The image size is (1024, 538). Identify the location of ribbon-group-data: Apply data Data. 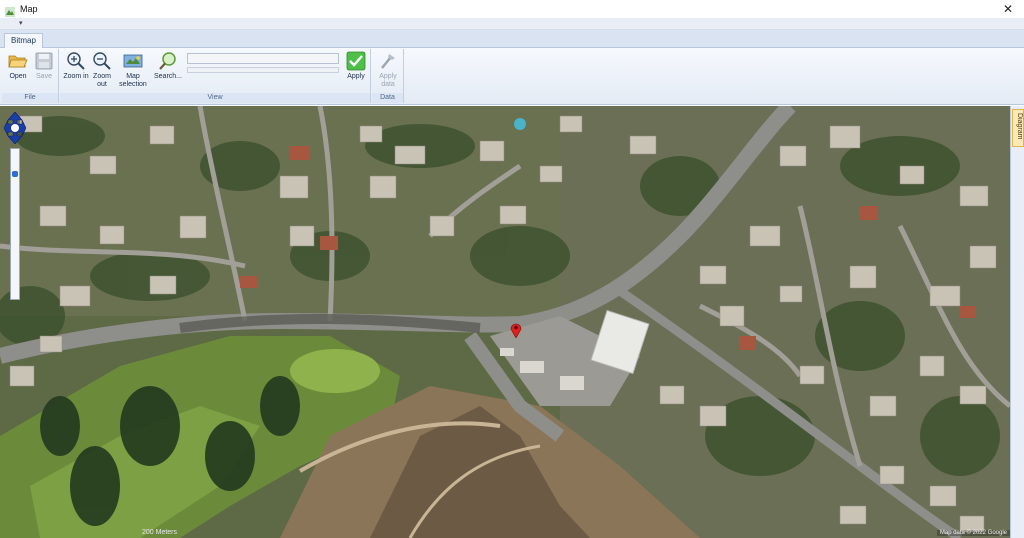
(388, 76).